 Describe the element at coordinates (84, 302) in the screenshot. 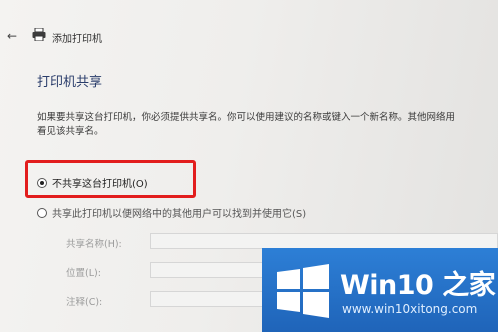

I see `comment-label: 注释(C):` at that location.